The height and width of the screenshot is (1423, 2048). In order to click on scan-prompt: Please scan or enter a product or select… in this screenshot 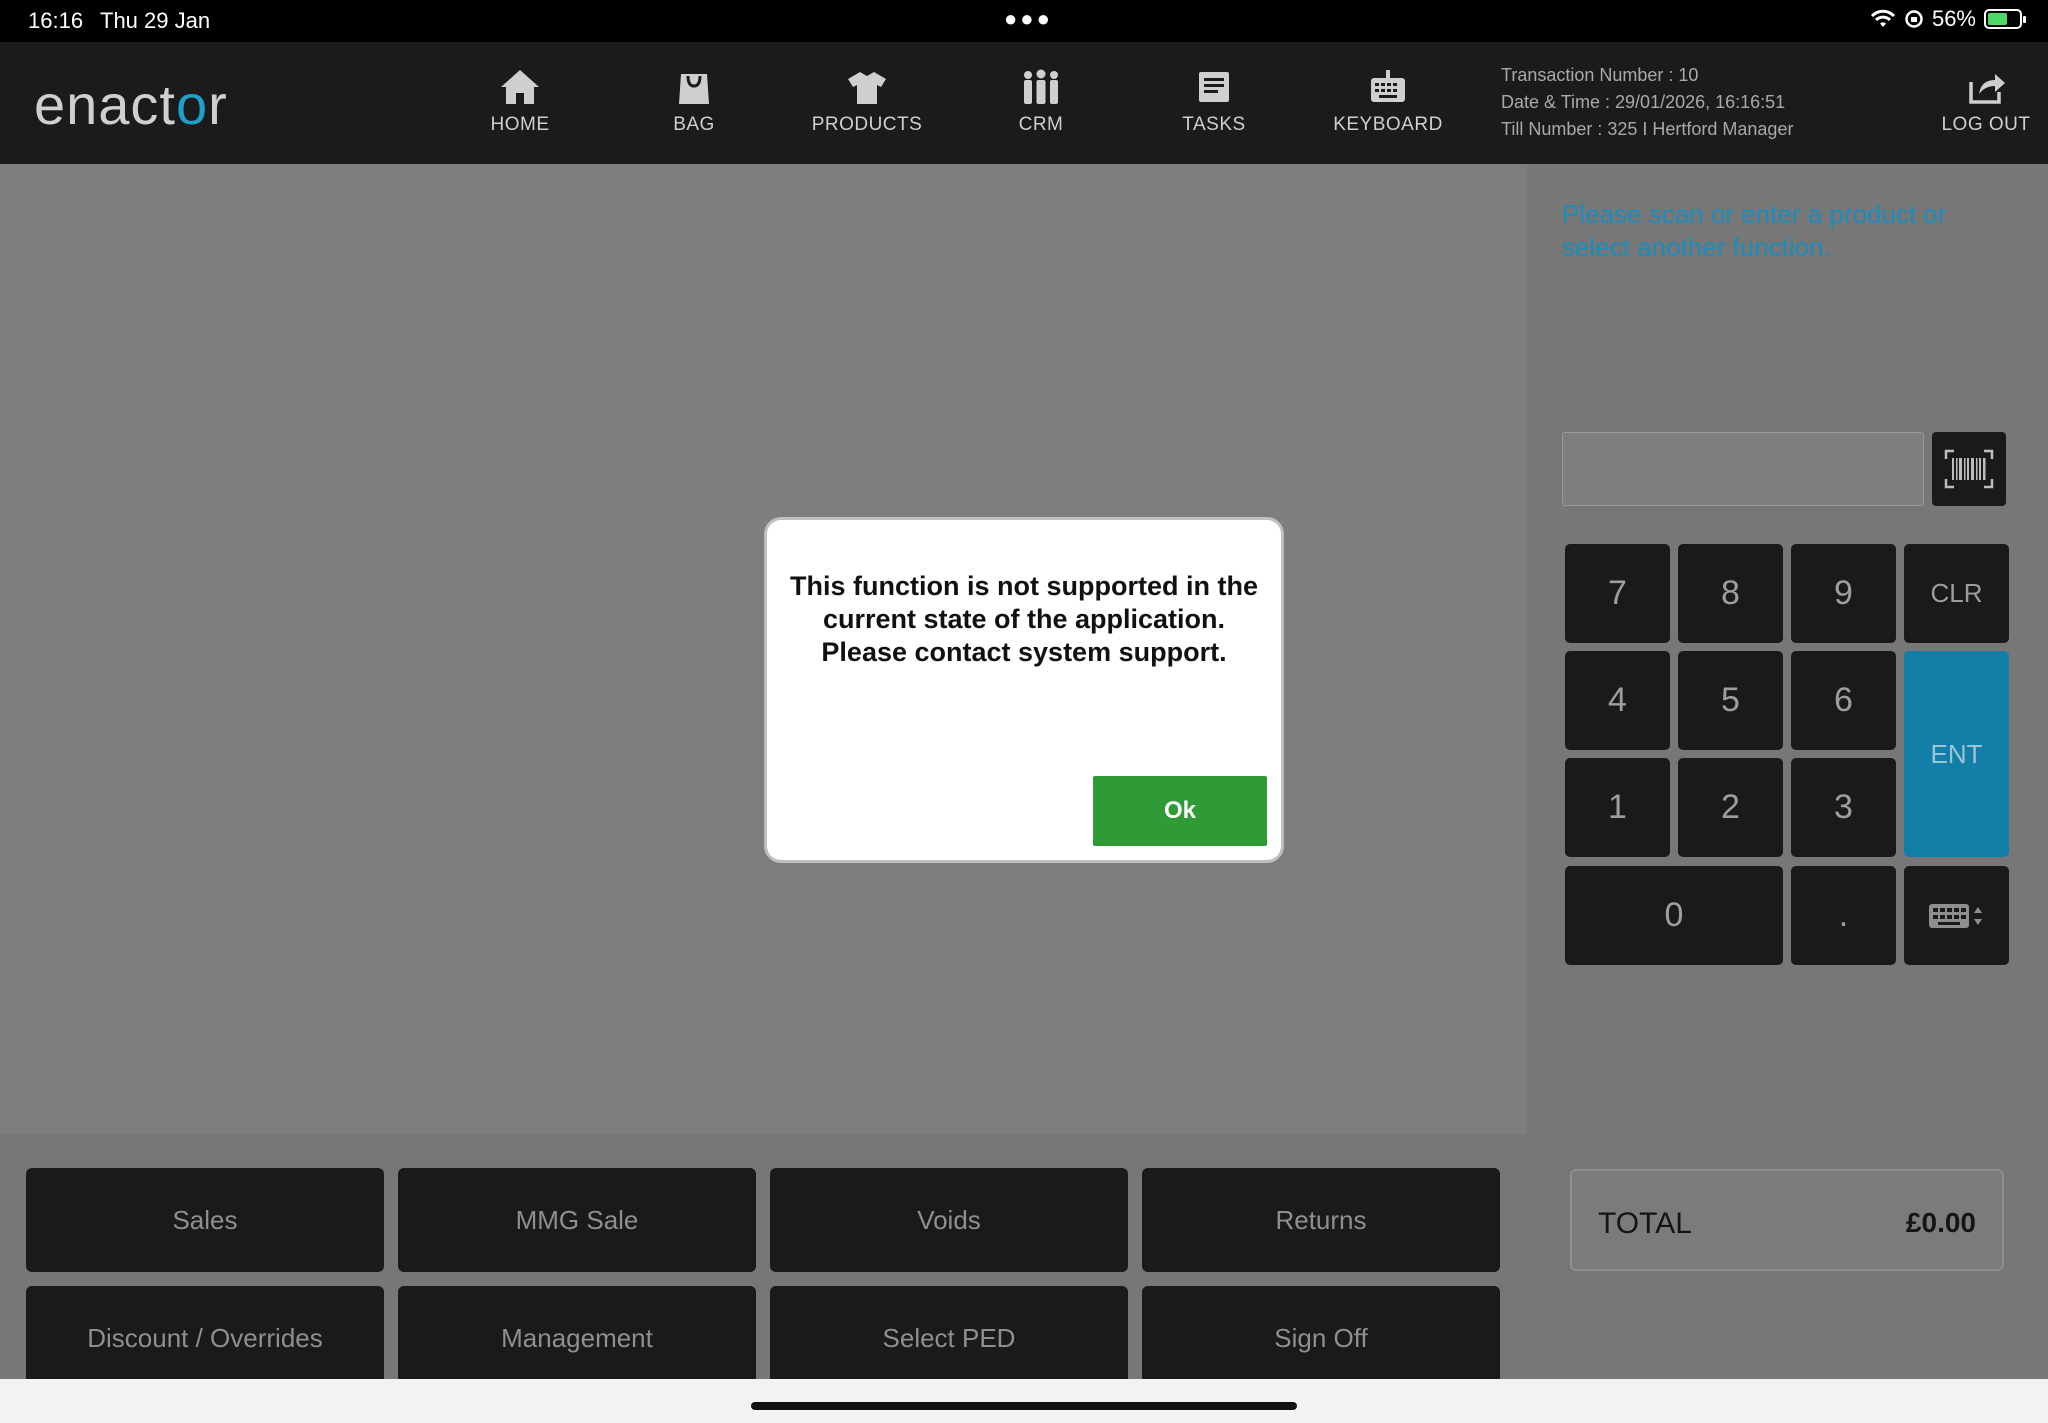, I will do `click(1754, 230)`.